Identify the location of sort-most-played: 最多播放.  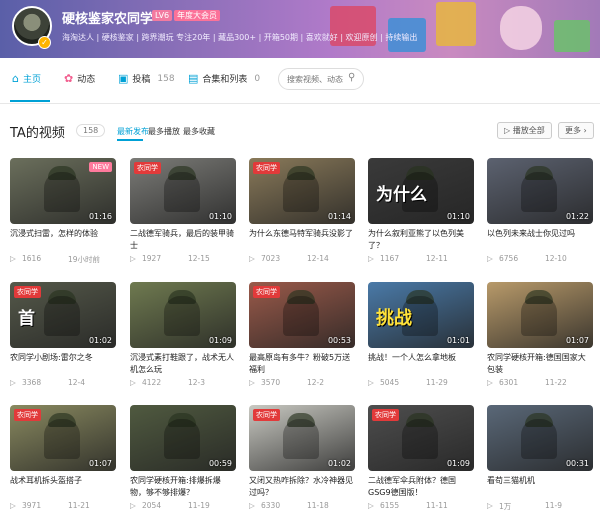
(164, 131).